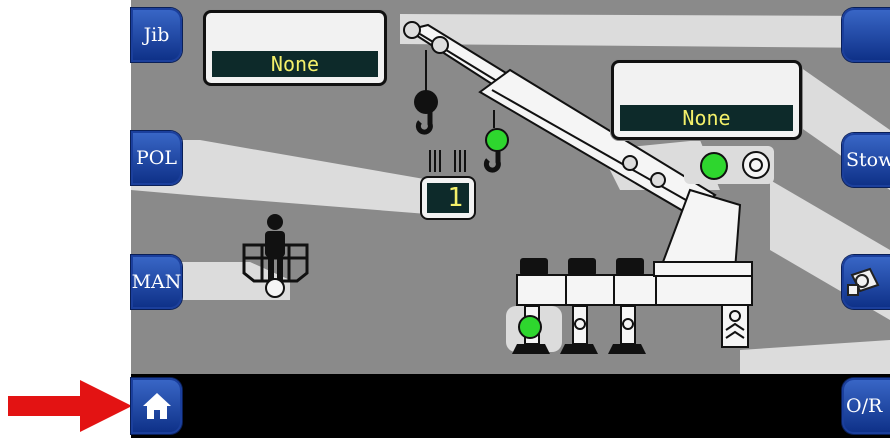 Image resolution: width=890 pixels, height=438 pixels. I want to click on camera-button, so click(866, 282).